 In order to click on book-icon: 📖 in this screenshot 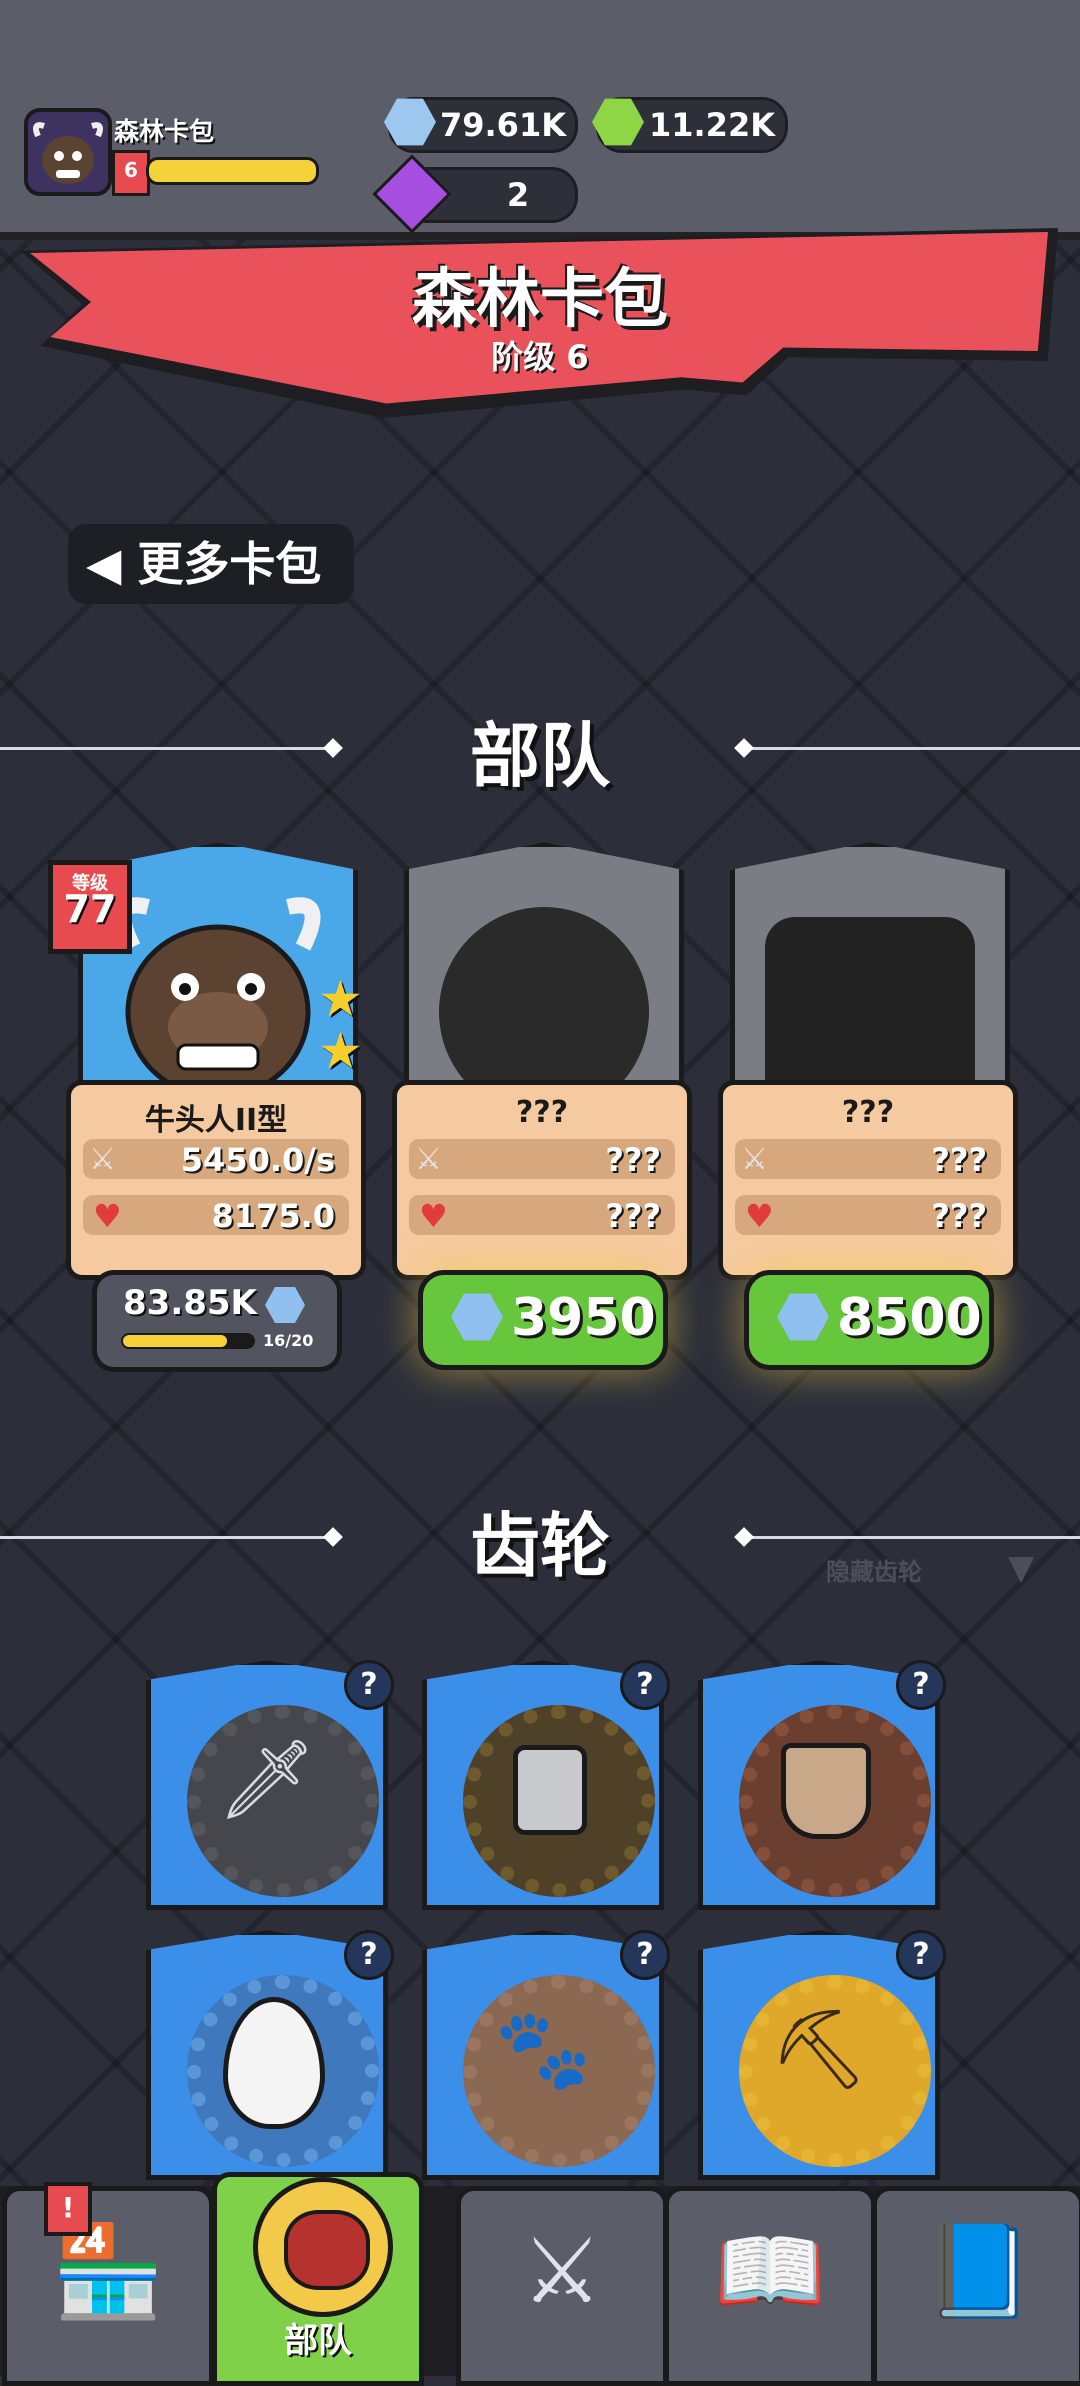, I will do `click(770, 2271)`.